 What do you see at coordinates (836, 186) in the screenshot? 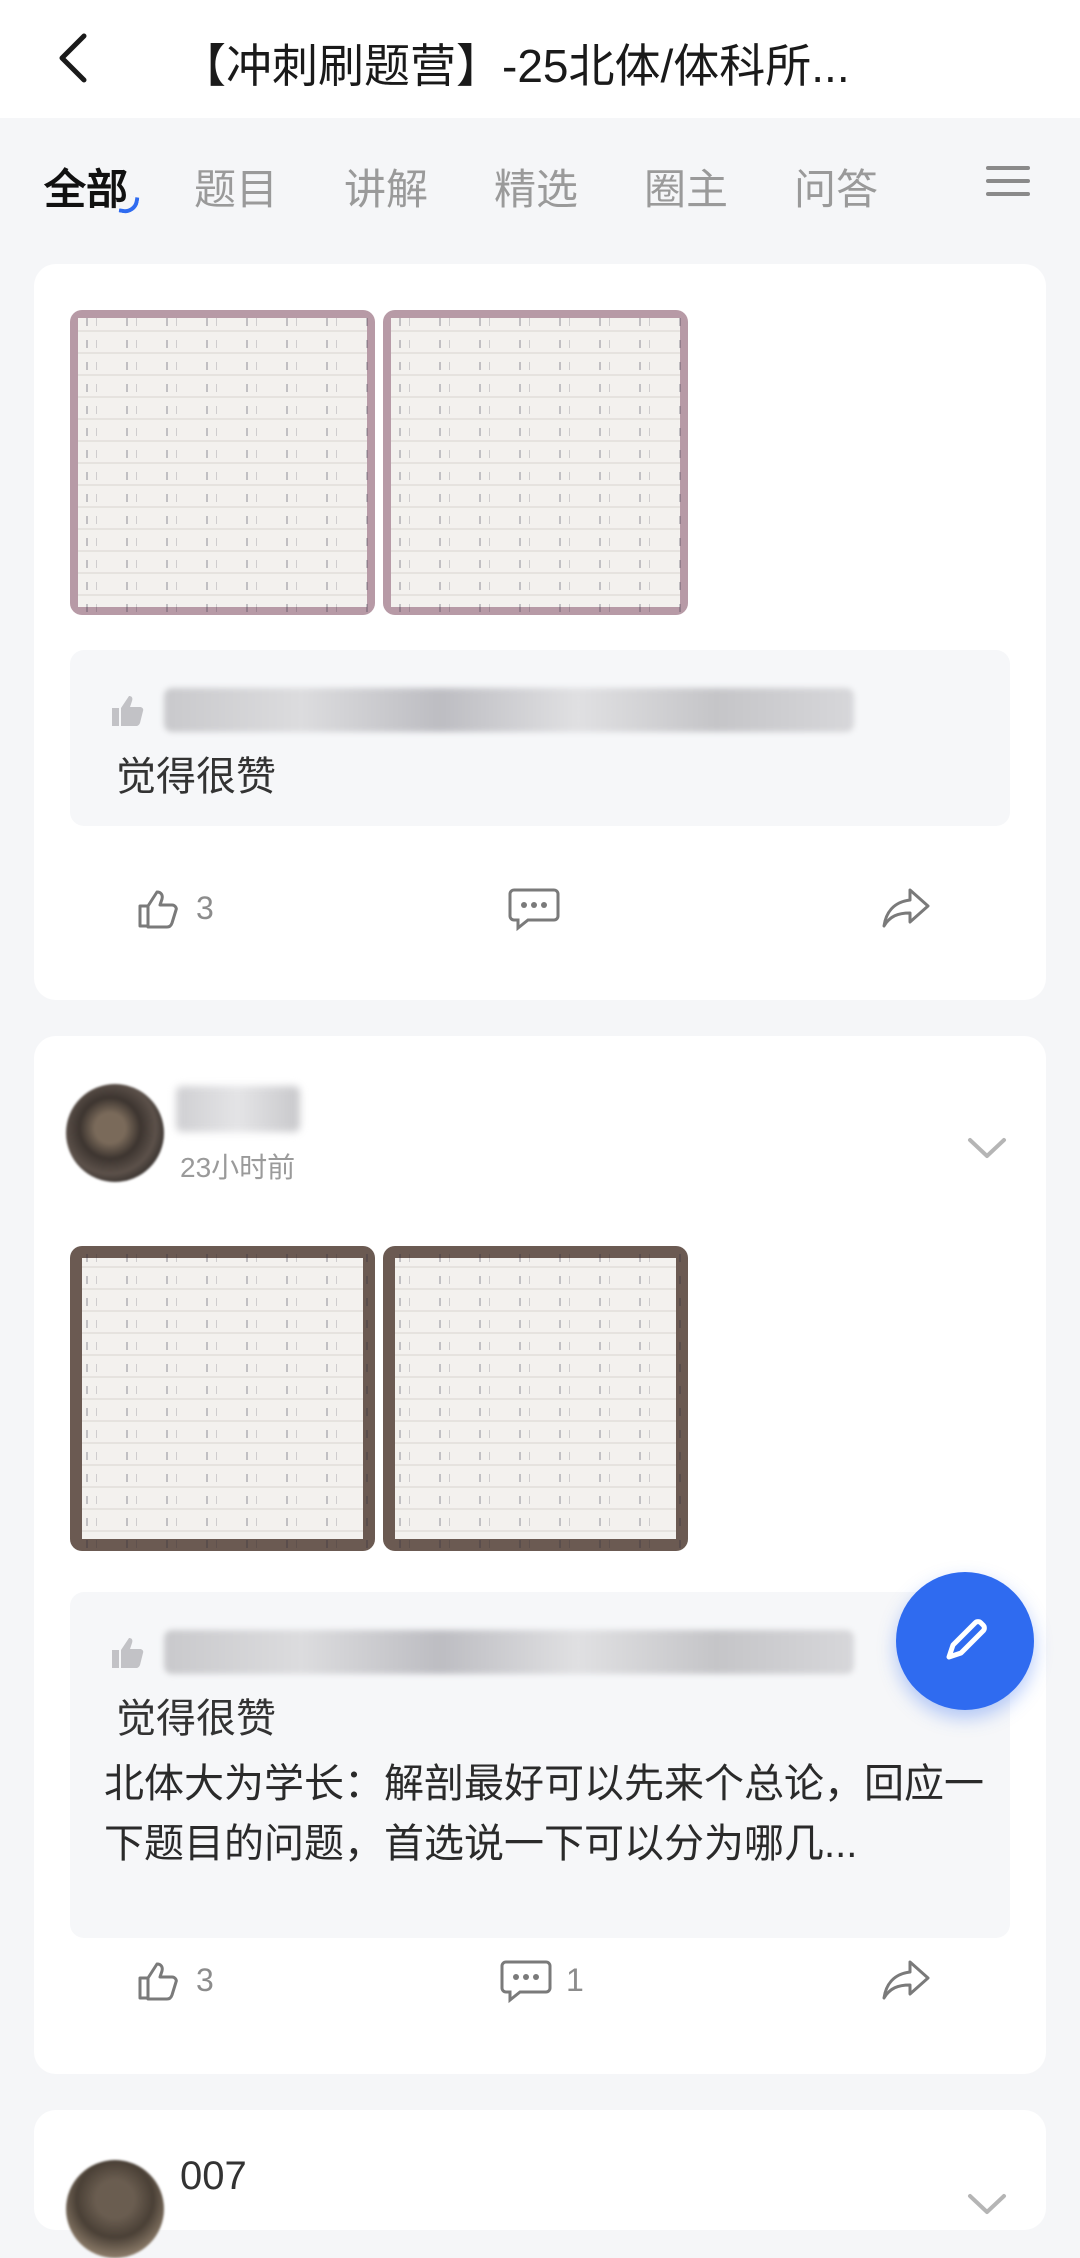
I see `tab-qa: 问答` at bounding box center [836, 186].